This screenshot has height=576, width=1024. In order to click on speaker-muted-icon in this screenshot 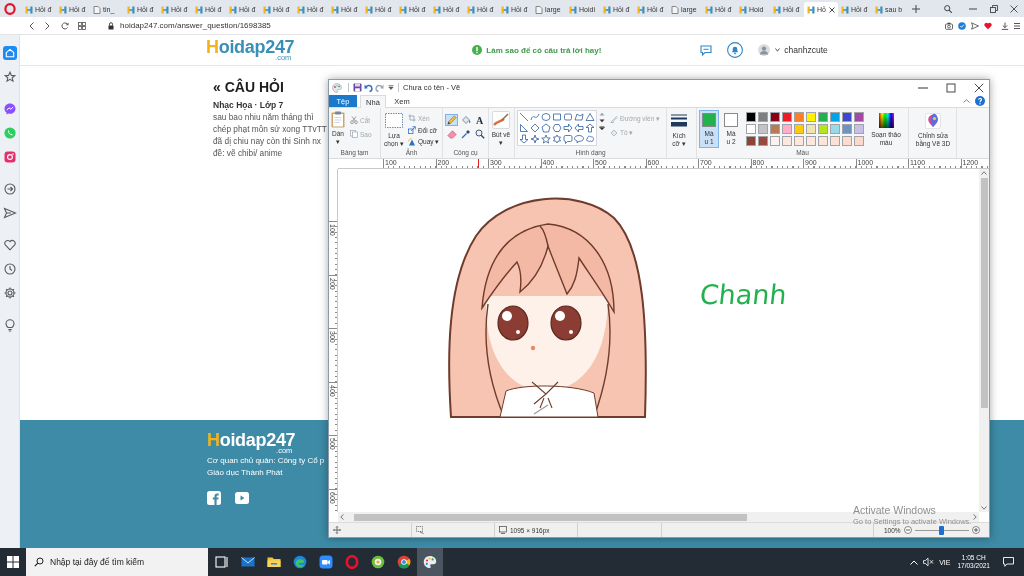, I will do `click(929, 562)`.